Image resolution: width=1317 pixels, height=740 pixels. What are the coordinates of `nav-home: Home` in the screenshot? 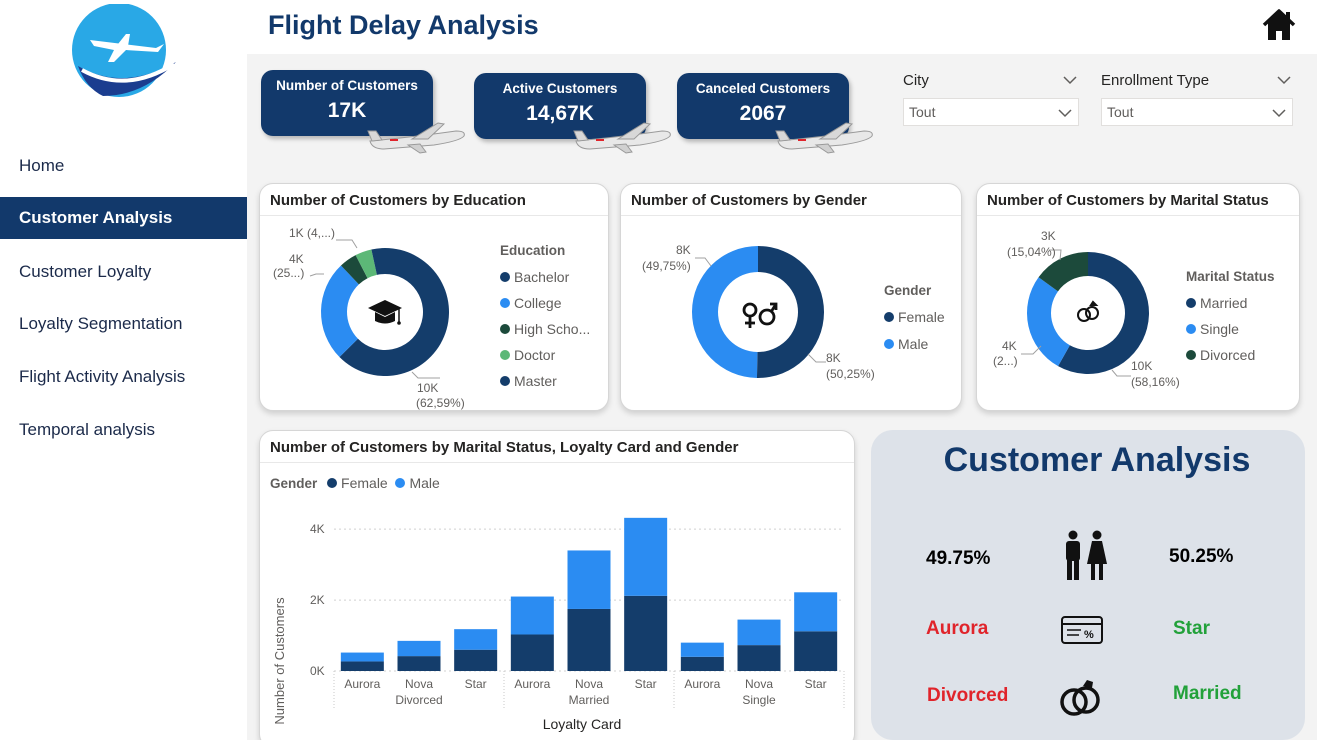 It's located at (123, 166).